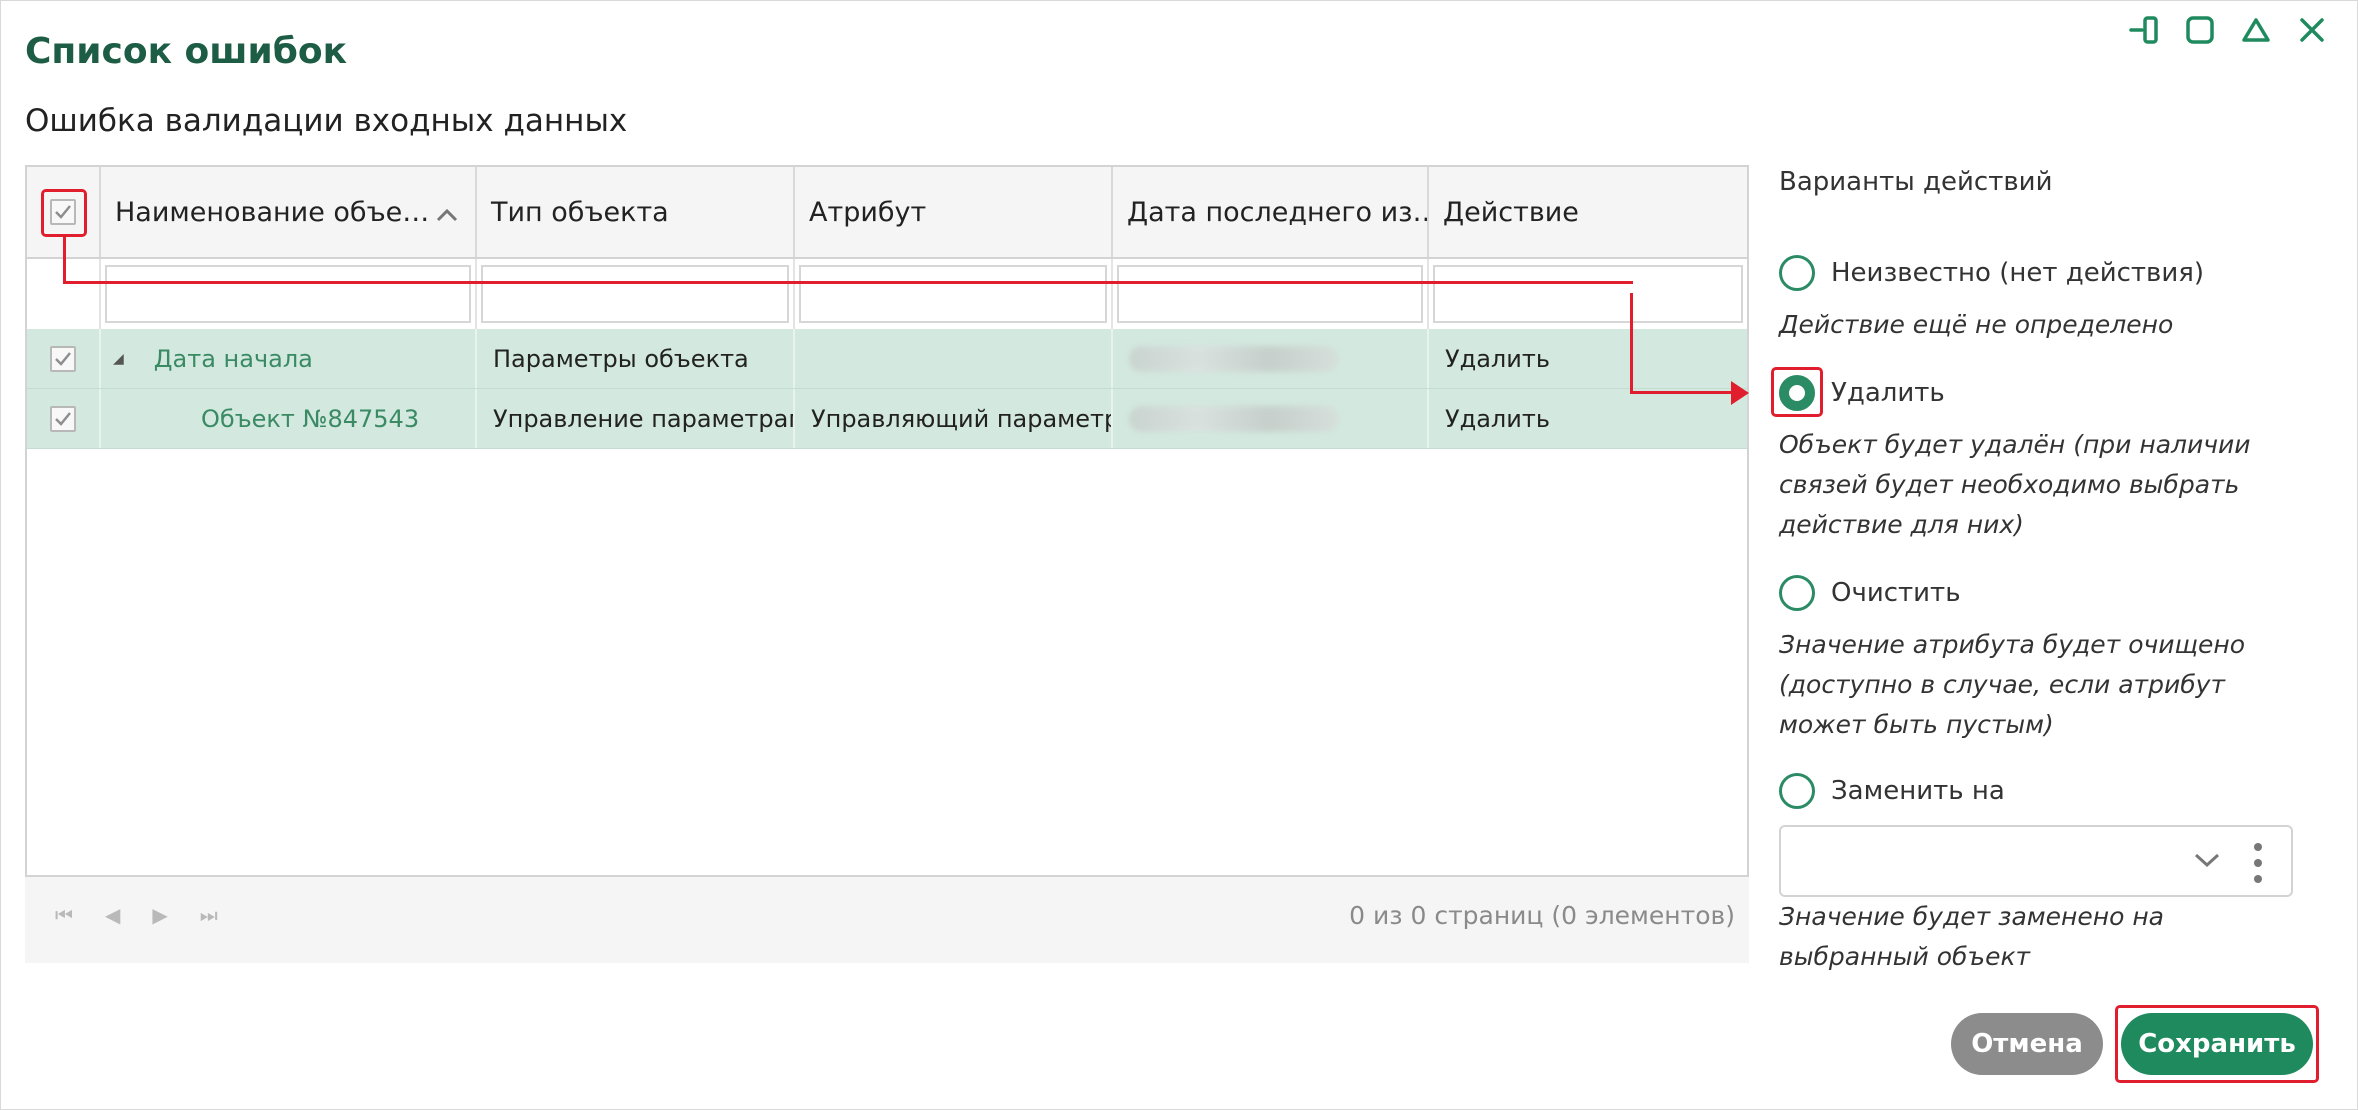 This screenshot has height=1110, width=2358. I want to click on filter-last-modified-input, so click(1270, 294).